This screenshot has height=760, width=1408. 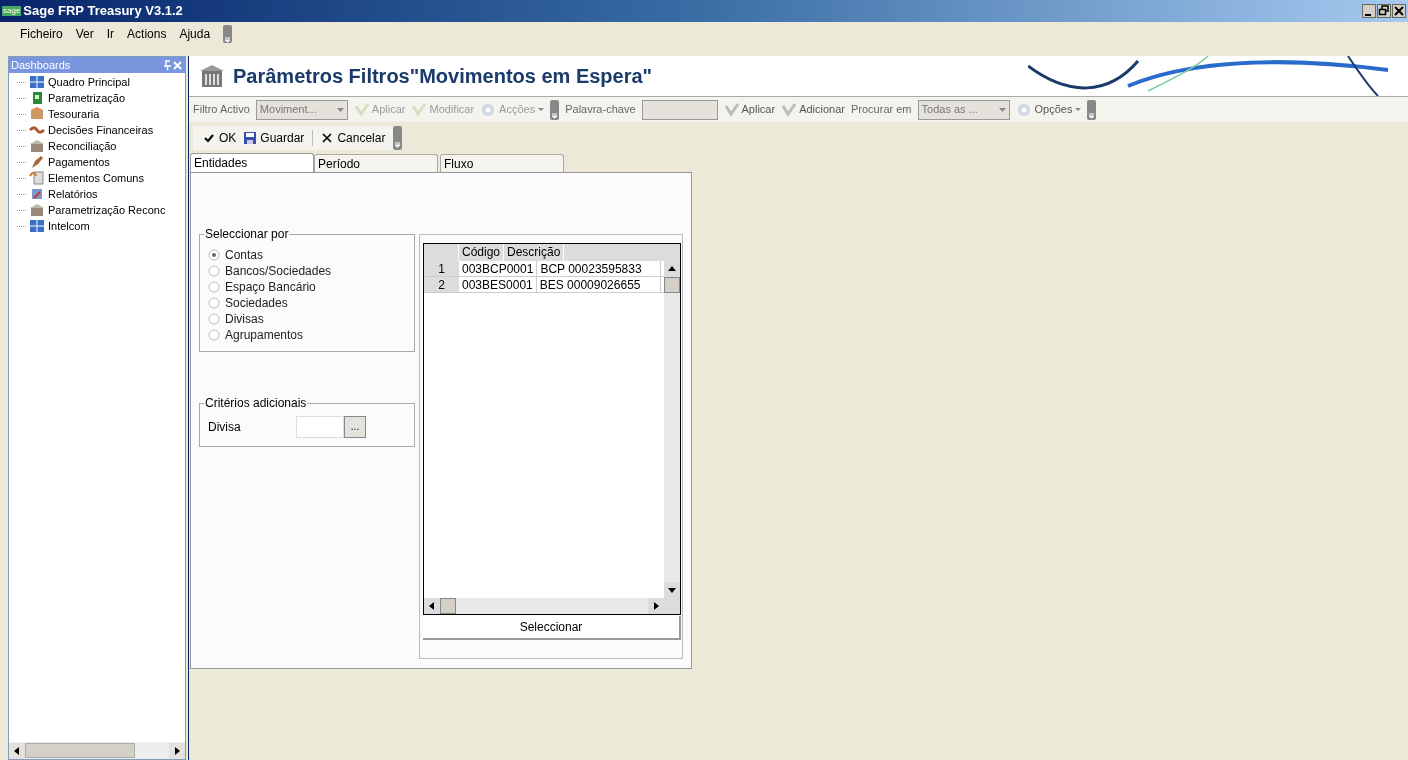 I want to click on minimize-icon, so click(x=1369, y=11).